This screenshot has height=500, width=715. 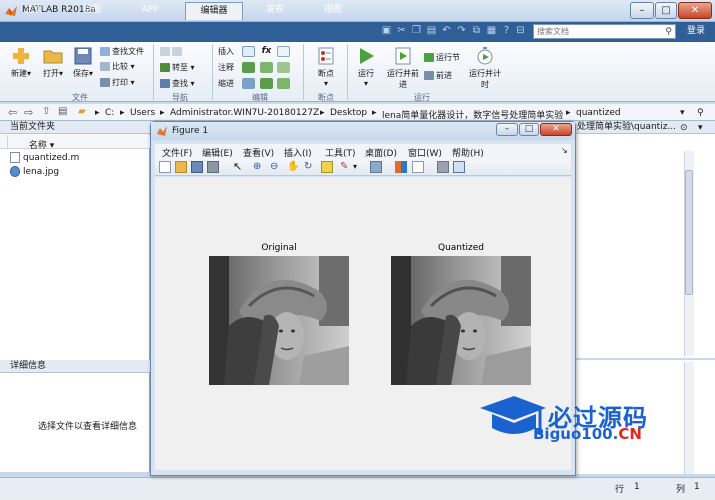 What do you see at coordinates (431, 31) in the screenshot?
I see `paste-quick-icon: ▤` at bounding box center [431, 31].